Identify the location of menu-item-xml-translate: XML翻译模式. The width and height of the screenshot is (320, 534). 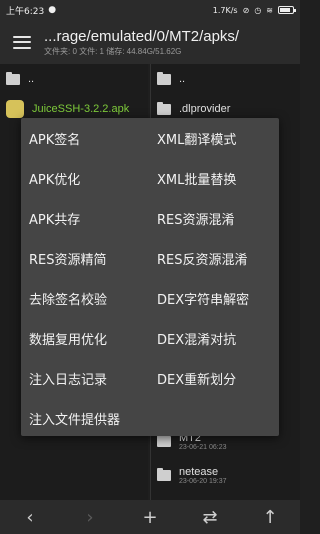
(215, 138).